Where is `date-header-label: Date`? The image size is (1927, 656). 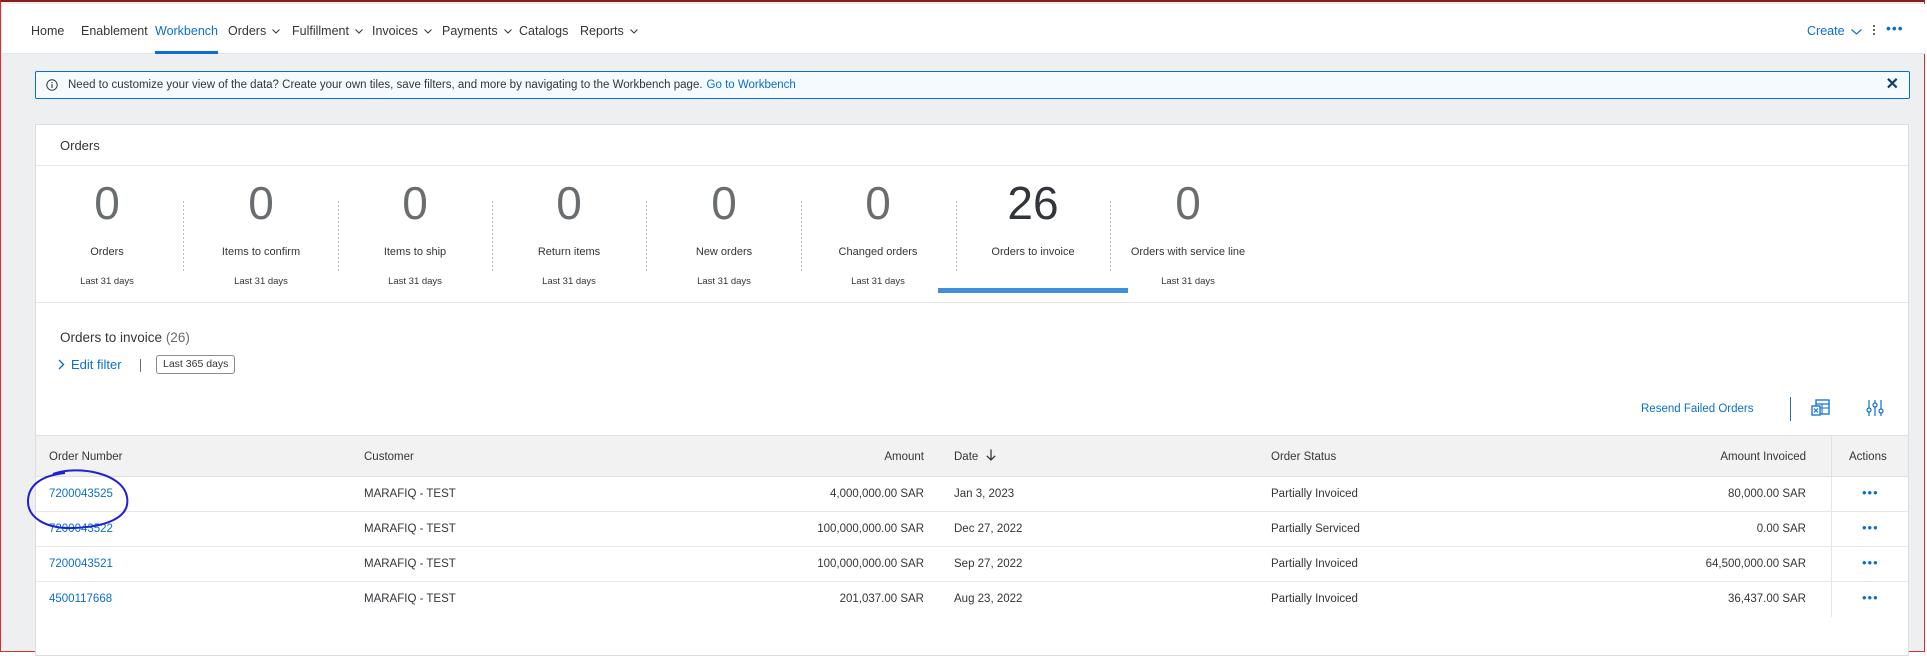
date-header-label: Date is located at coordinates (966, 457).